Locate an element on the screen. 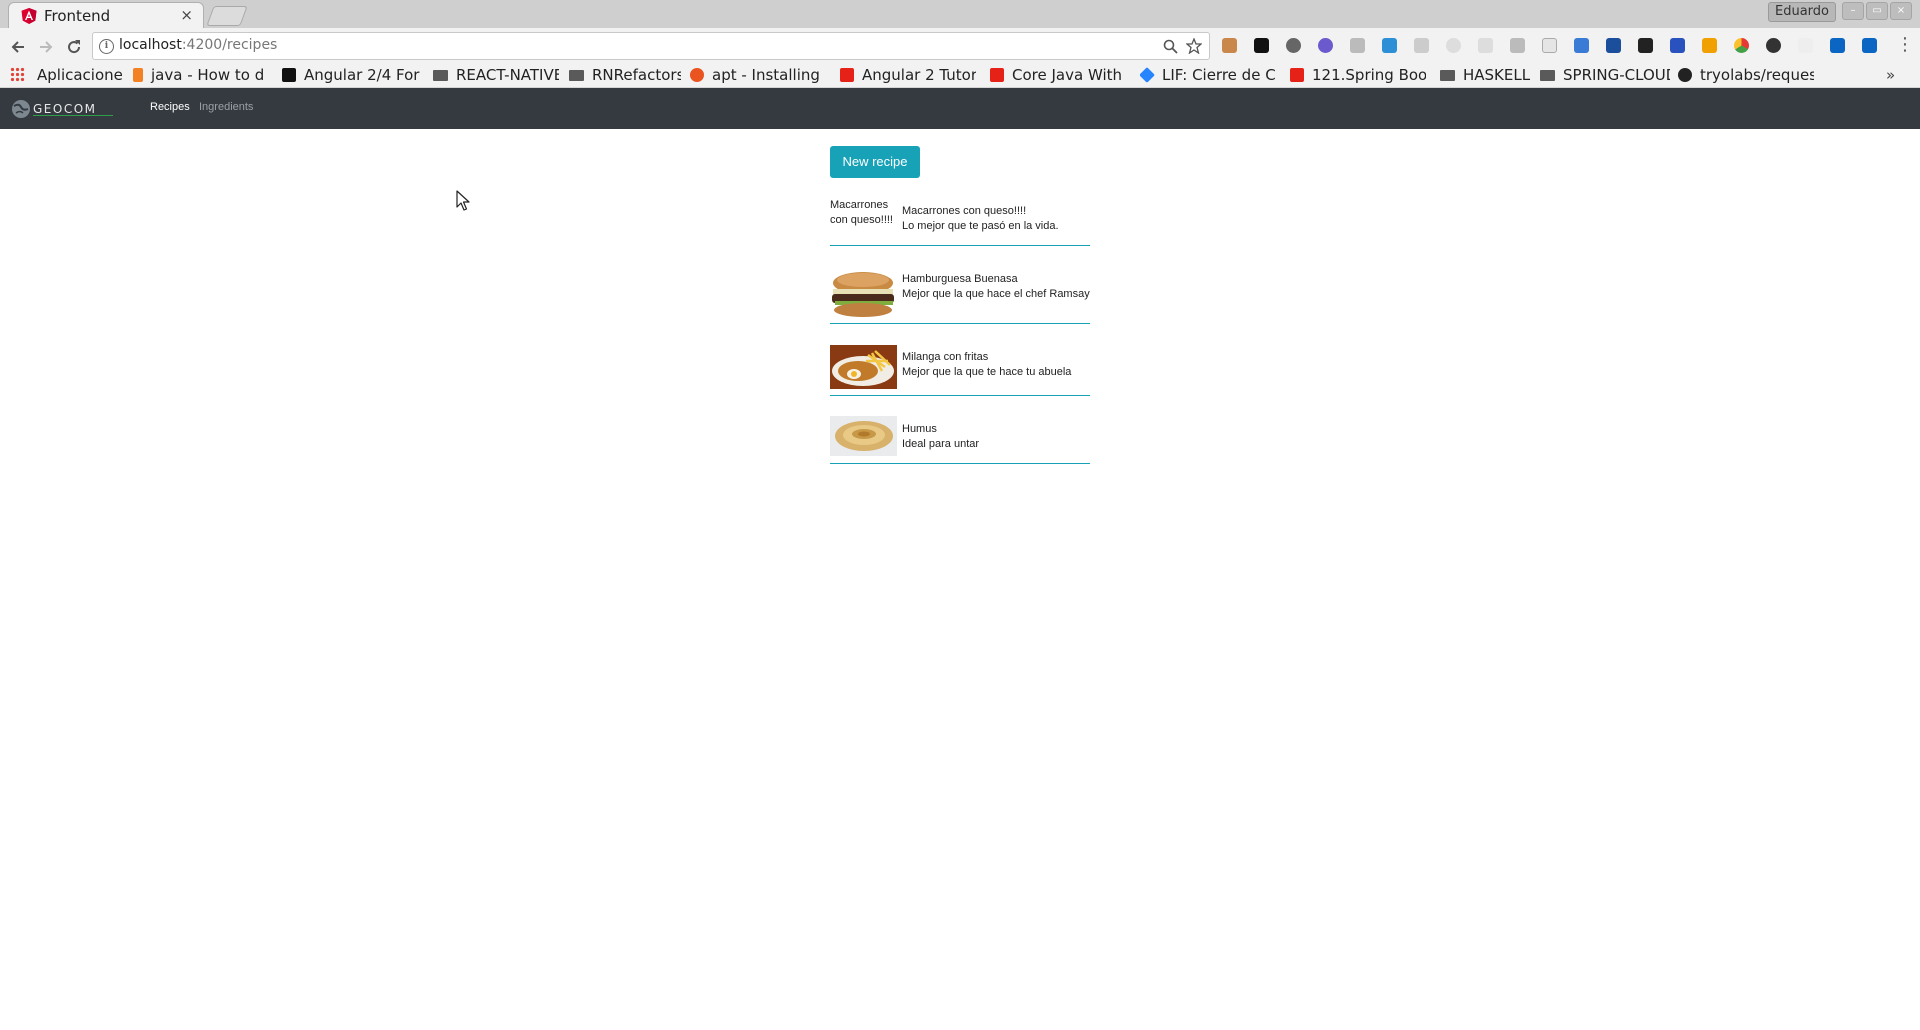  bookmark-folder: SPRING-CLOUD is located at coordinates (1605, 76).